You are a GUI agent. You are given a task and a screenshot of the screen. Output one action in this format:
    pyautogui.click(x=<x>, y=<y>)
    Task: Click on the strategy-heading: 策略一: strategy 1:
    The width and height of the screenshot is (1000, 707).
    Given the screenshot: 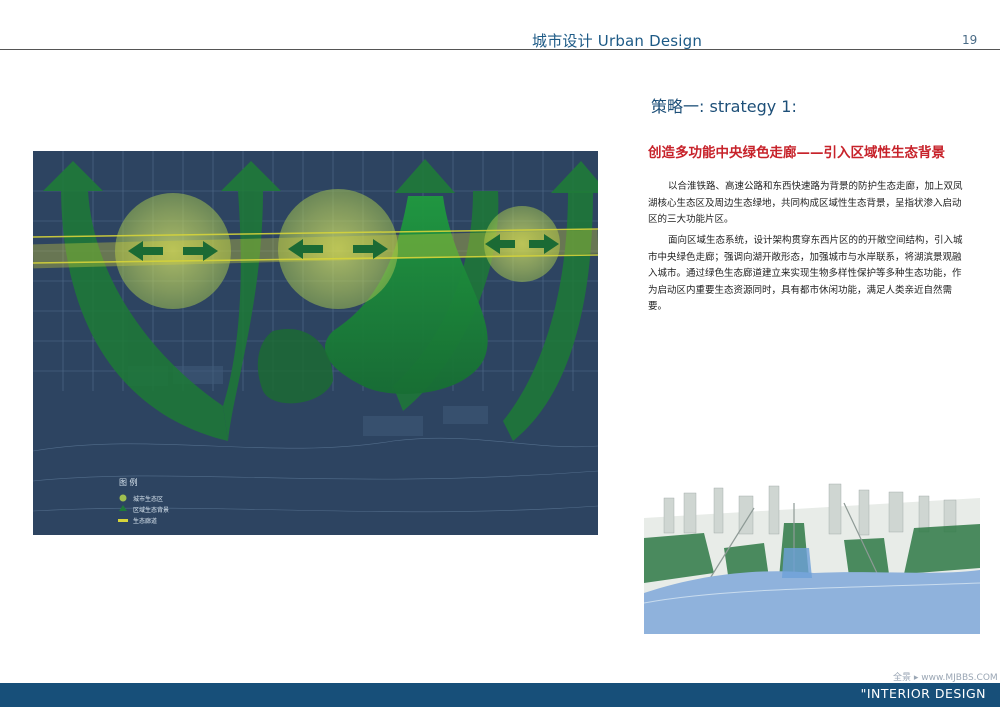 What is the action you would take?
    pyautogui.click(x=724, y=106)
    